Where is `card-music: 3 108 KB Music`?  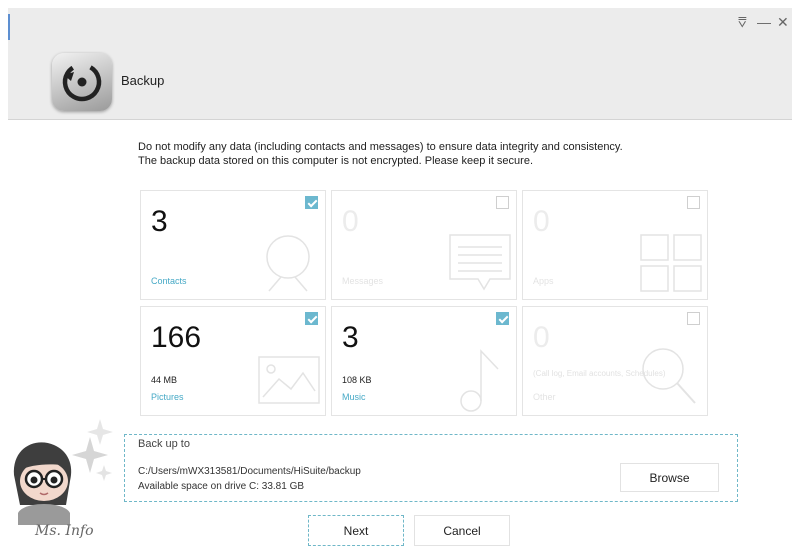
card-music: 3 108 KB Music is located at coordinates (424, 361).